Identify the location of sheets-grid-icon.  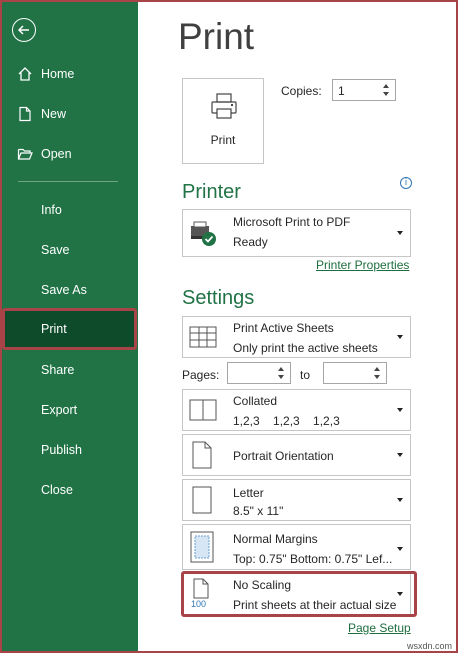
(203, 339).